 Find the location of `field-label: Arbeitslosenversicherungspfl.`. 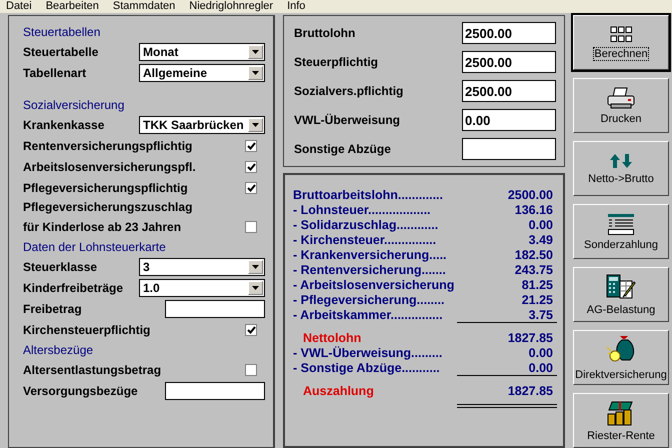

field-label: Arbeitslosenversicherungspfl. is located at coordinates (109, 167).